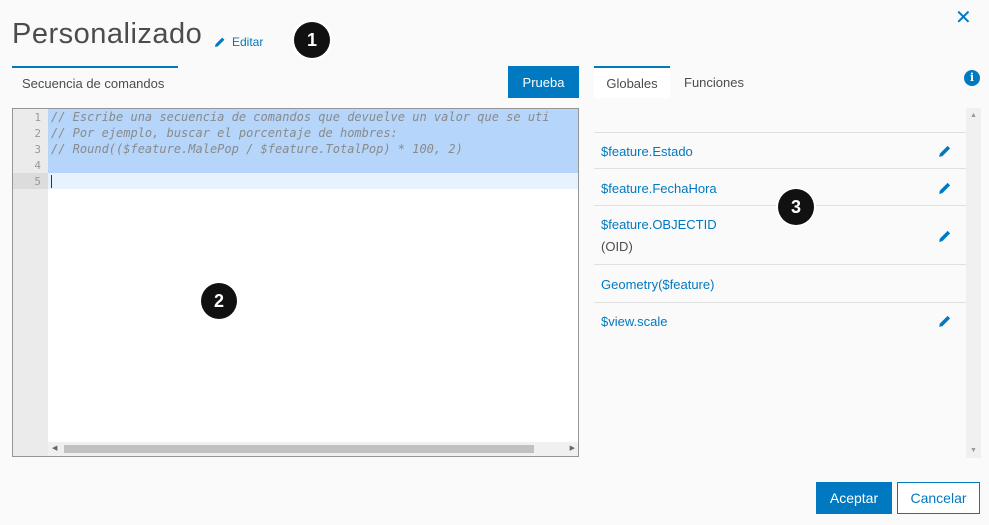 The height and width of the screenshot is (525, 989). What do you see at coordinates (796, 207) in the screenshot?
I see `callout-badge-3: 3` at bounding box center [796, 207].